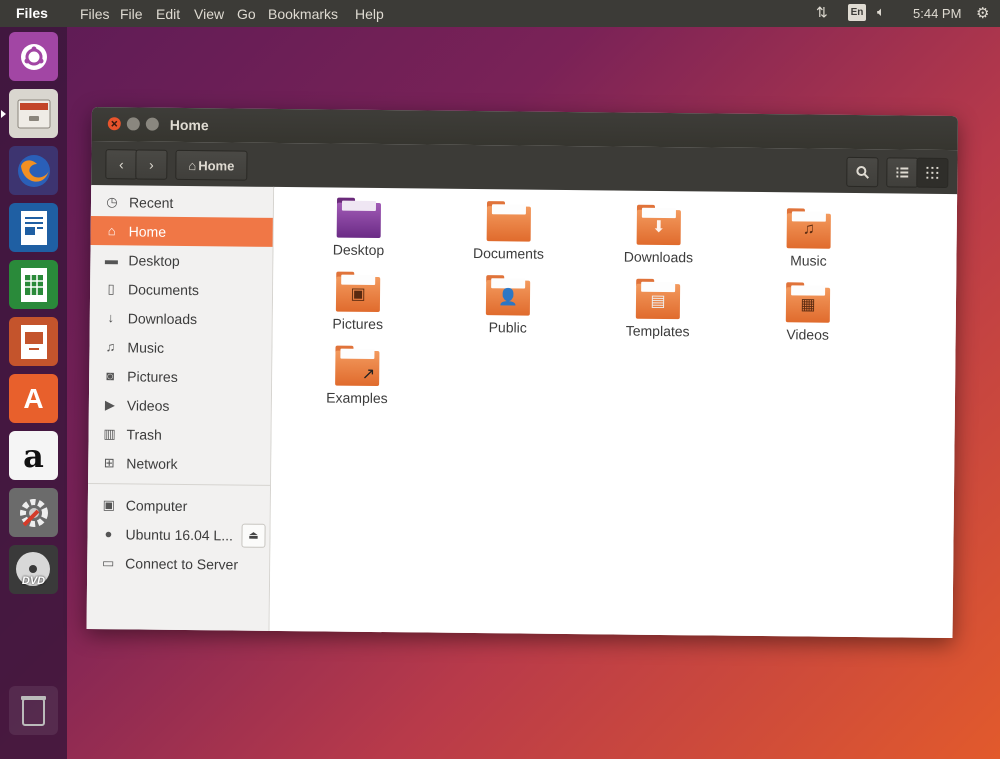 This screenshot has width=1000, height=759. I want to click on forward-button: ›, so click(151, 164).